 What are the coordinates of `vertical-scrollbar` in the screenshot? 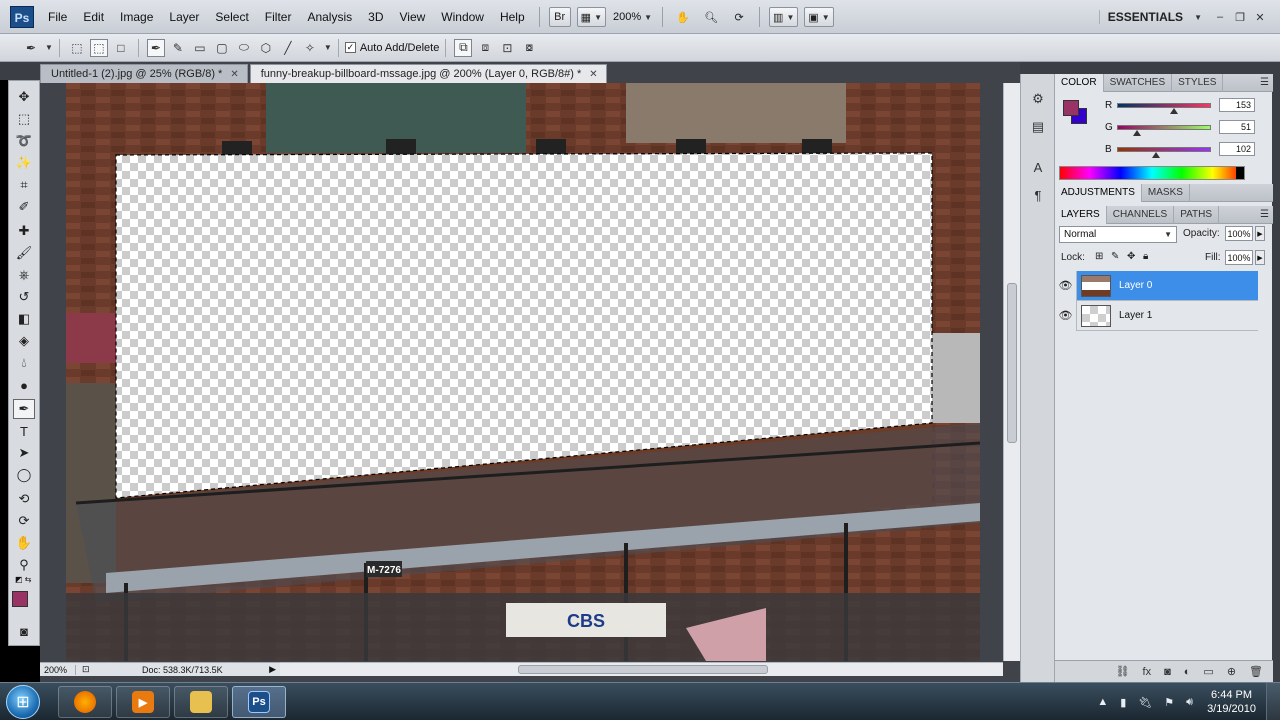 It's located at (1011, 372).